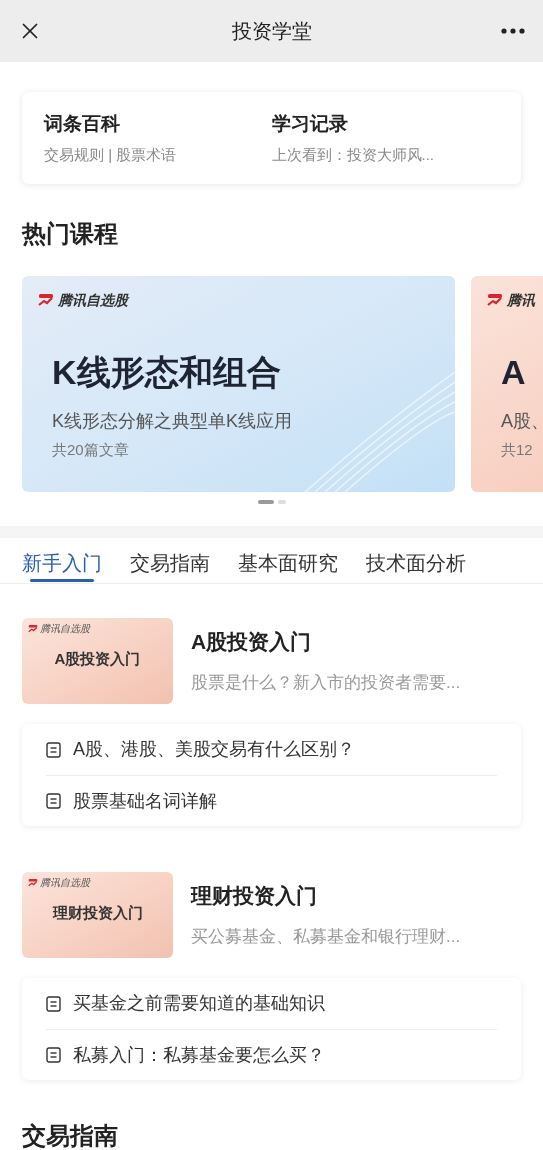 The height and width of the screenshot is (1150, 543). I want to click on course-title: 理财投资入门, so click(254, 896).